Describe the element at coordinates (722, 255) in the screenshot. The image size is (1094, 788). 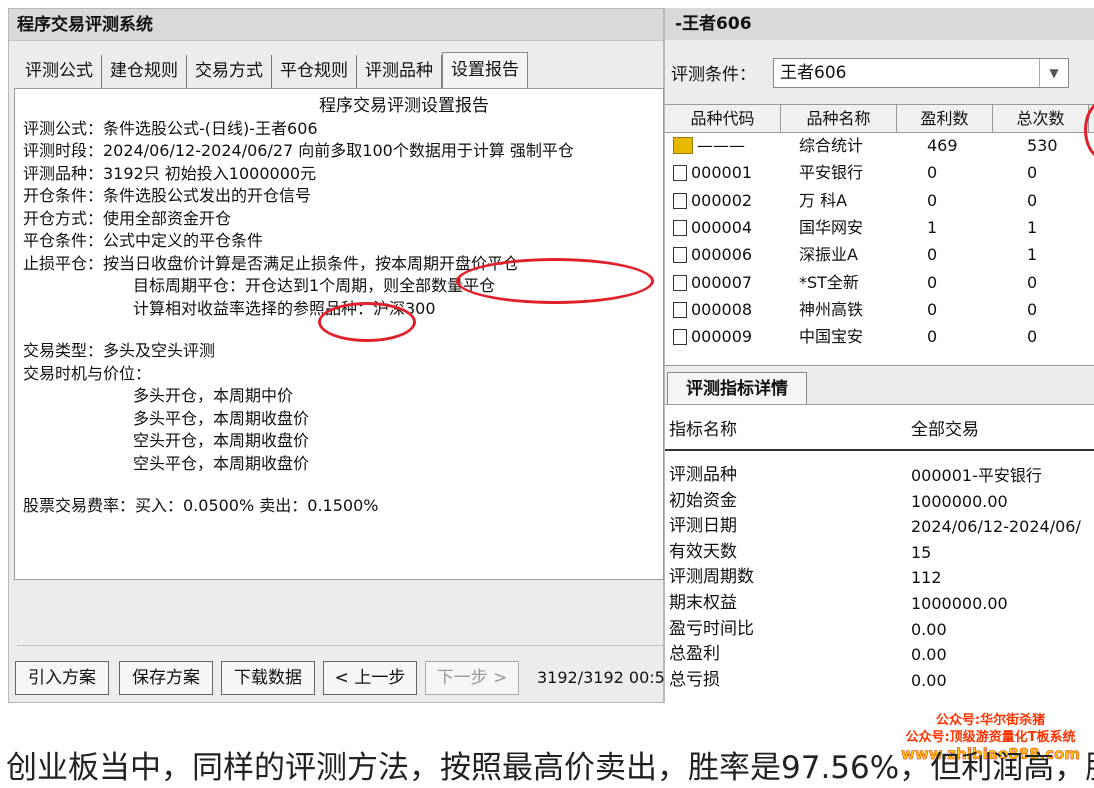
I see `code-text: 000006` at that location.